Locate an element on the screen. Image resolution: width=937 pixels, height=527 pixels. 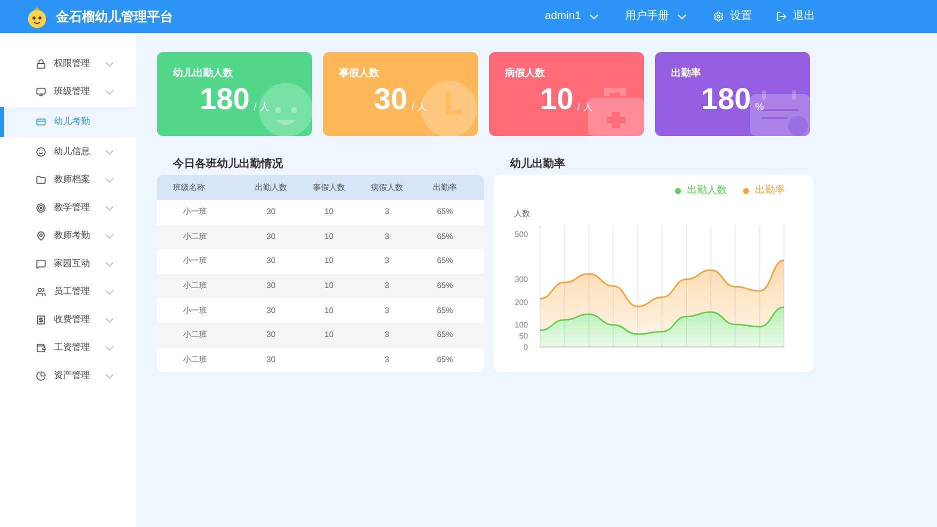
pin-icon is located at coordinates (41, 236).